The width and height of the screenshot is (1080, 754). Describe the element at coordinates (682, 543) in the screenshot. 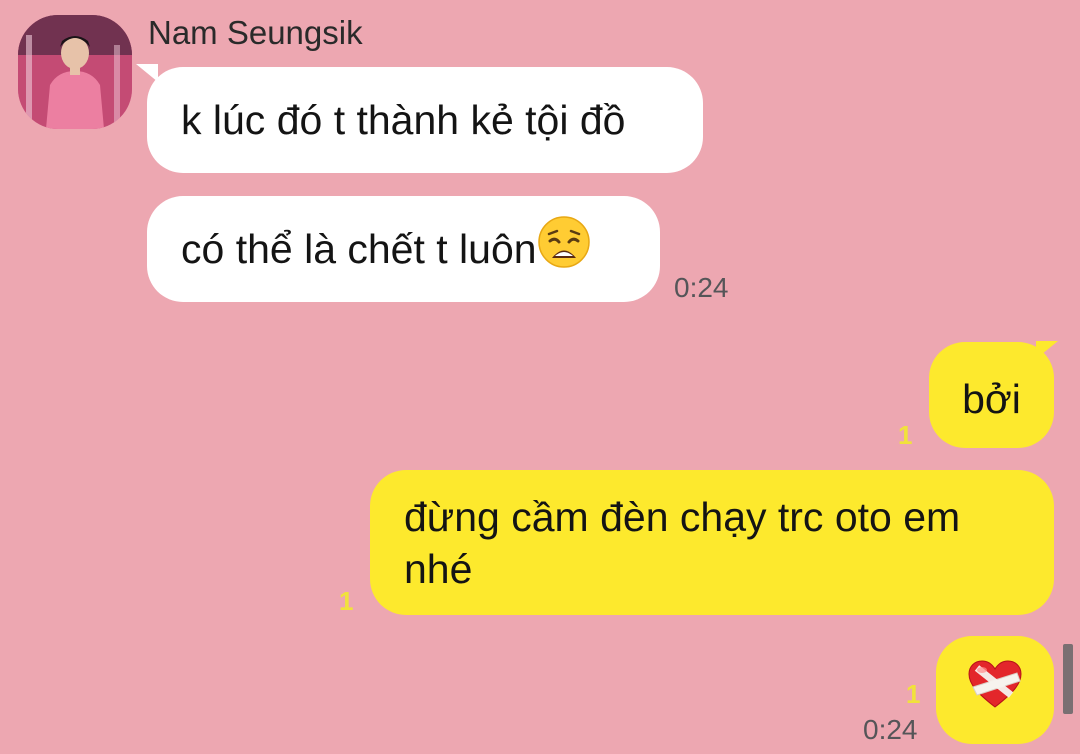

I see `message-text: đừng cầm đèn chạy trc oto em nhé` at that location.